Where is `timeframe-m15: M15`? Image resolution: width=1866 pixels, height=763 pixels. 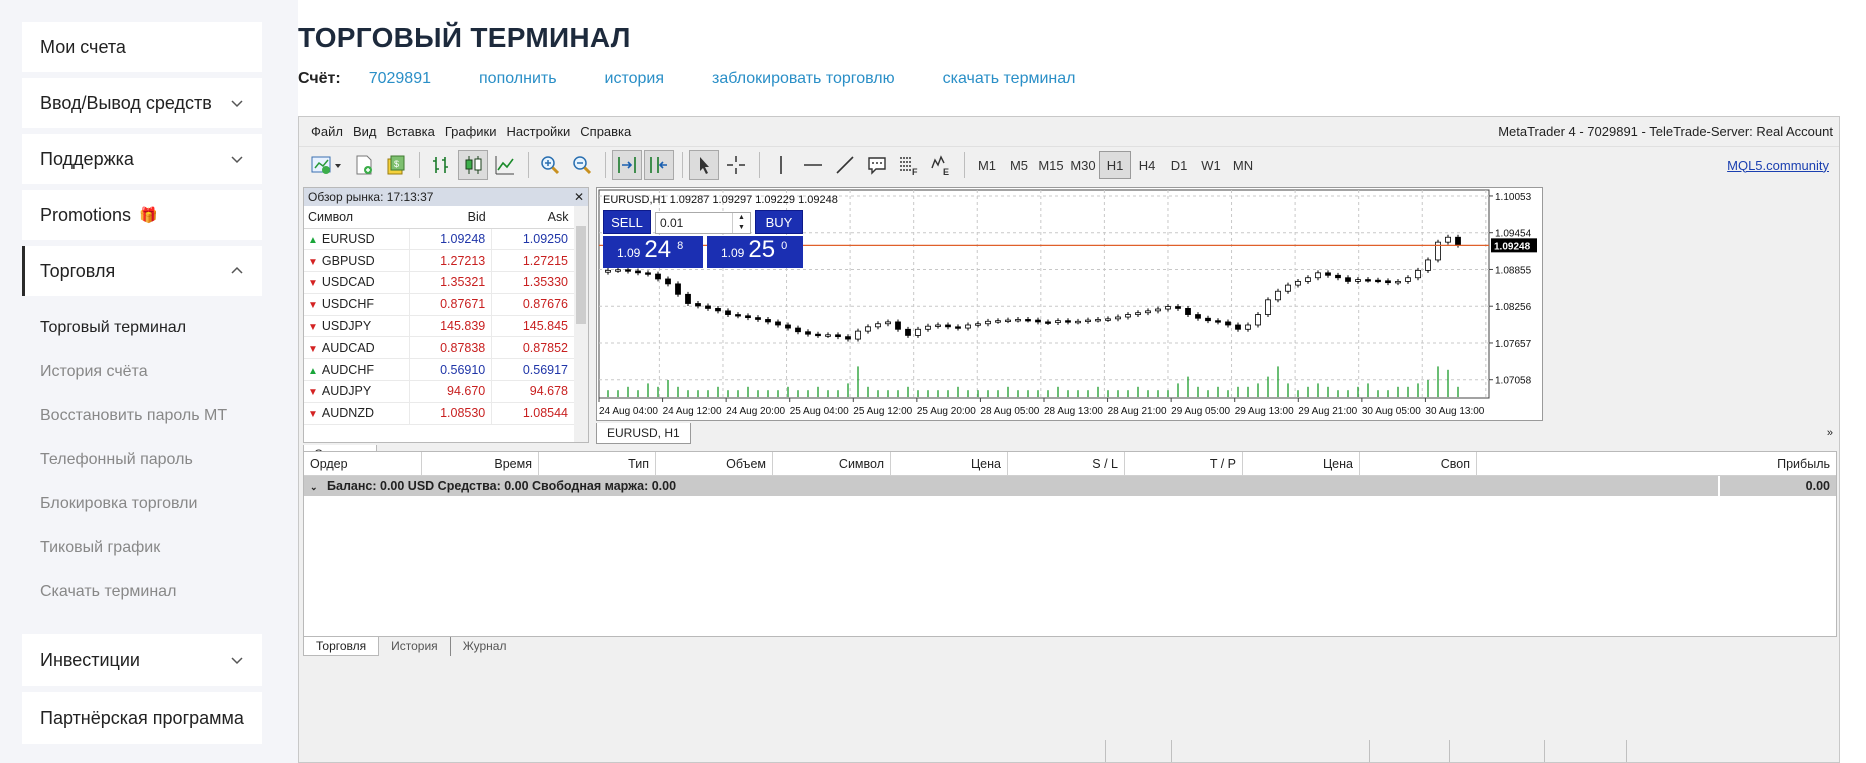 timeframe-m15: M15 is located at coordinates (1051, 165).